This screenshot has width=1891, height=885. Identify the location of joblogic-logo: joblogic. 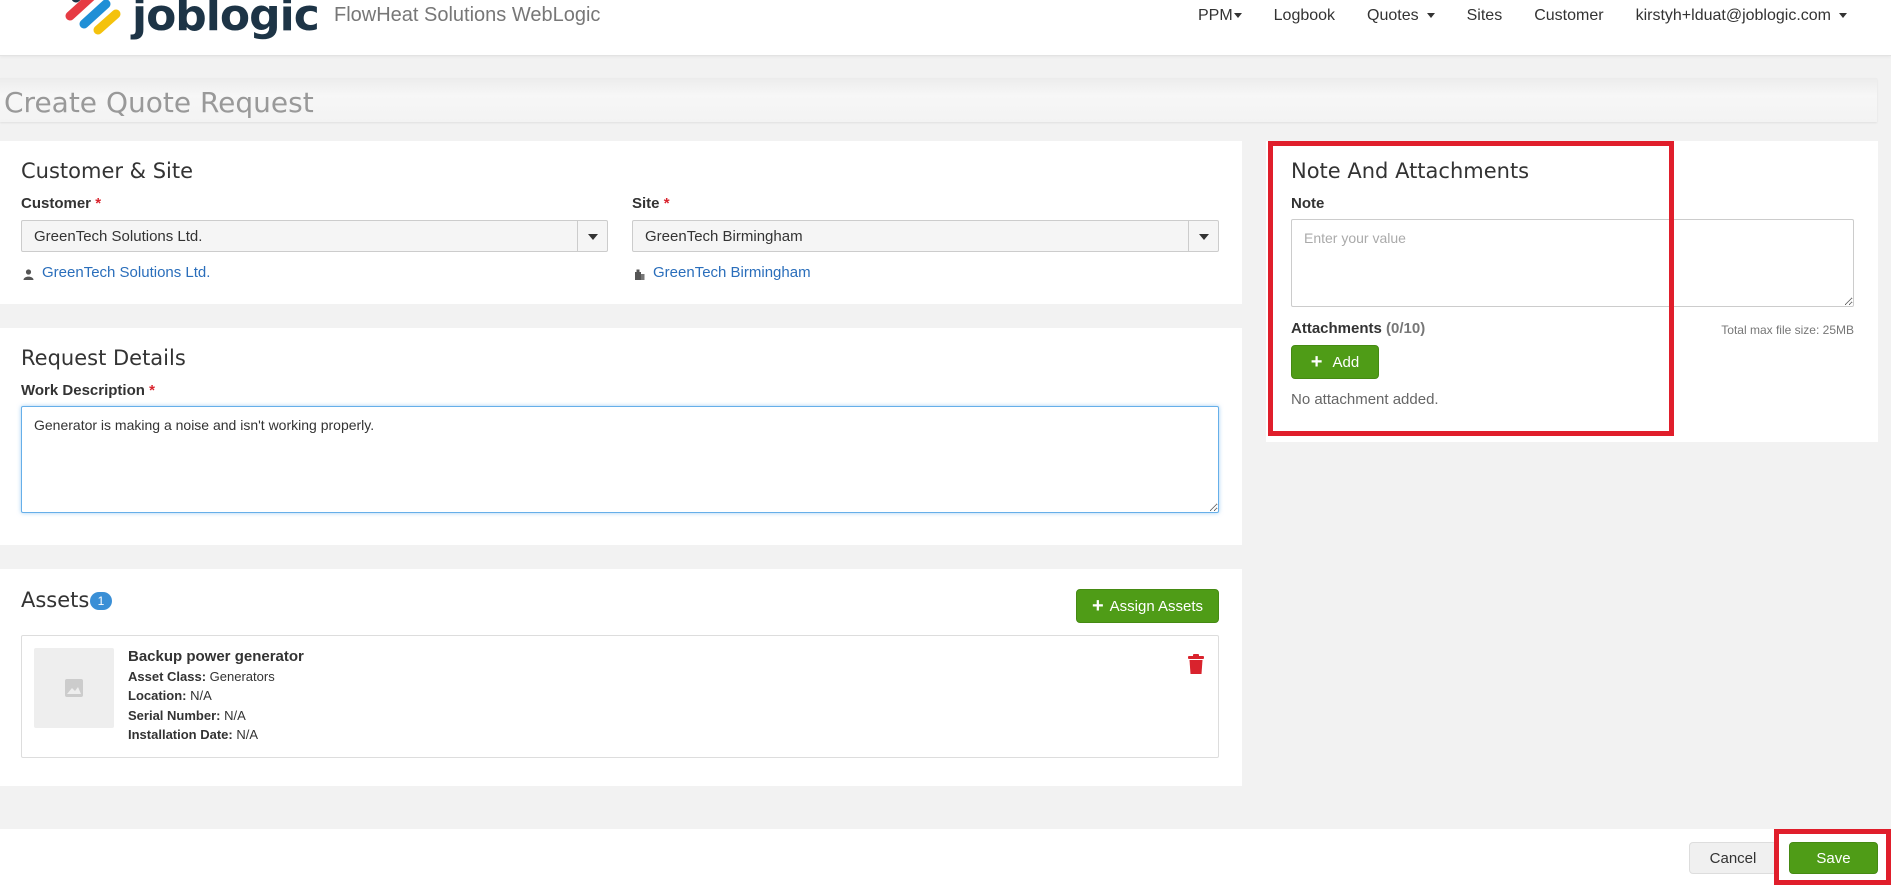
(191, 21).